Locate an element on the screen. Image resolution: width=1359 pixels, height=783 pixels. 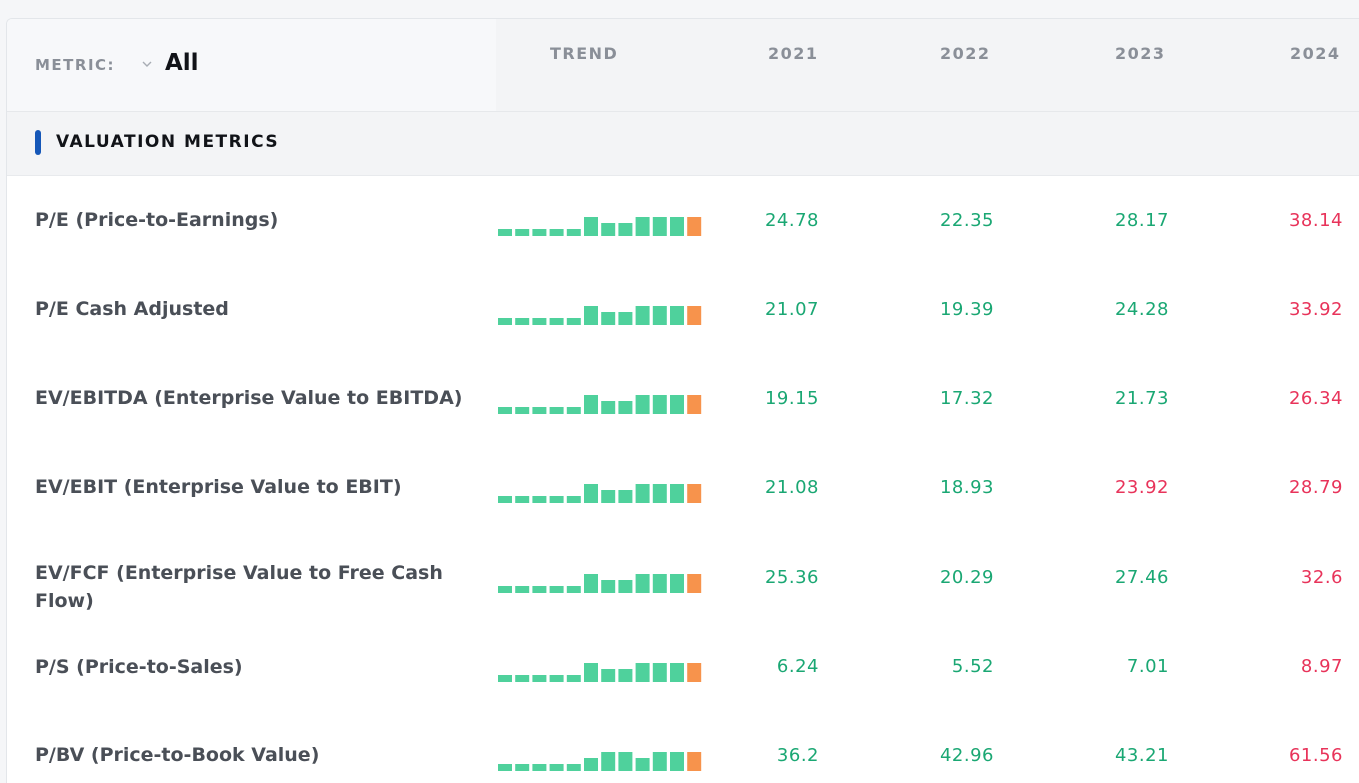
metric-name: EV/EBITDA (Enterprise Value to EBITDA) is located at coordinates (249, 398).